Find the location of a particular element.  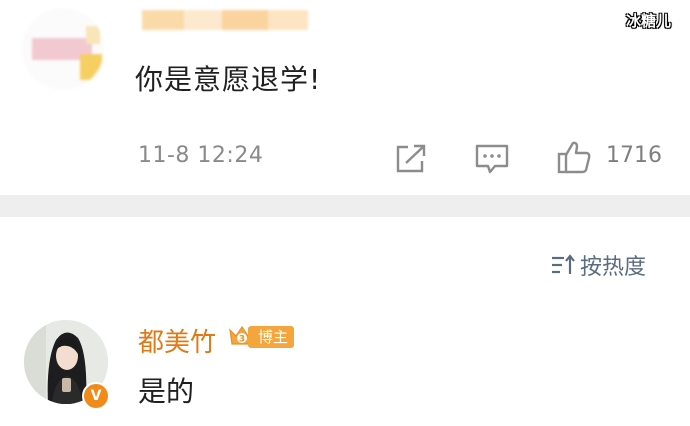

verified-badge: V is located at coordinates (96, 396).